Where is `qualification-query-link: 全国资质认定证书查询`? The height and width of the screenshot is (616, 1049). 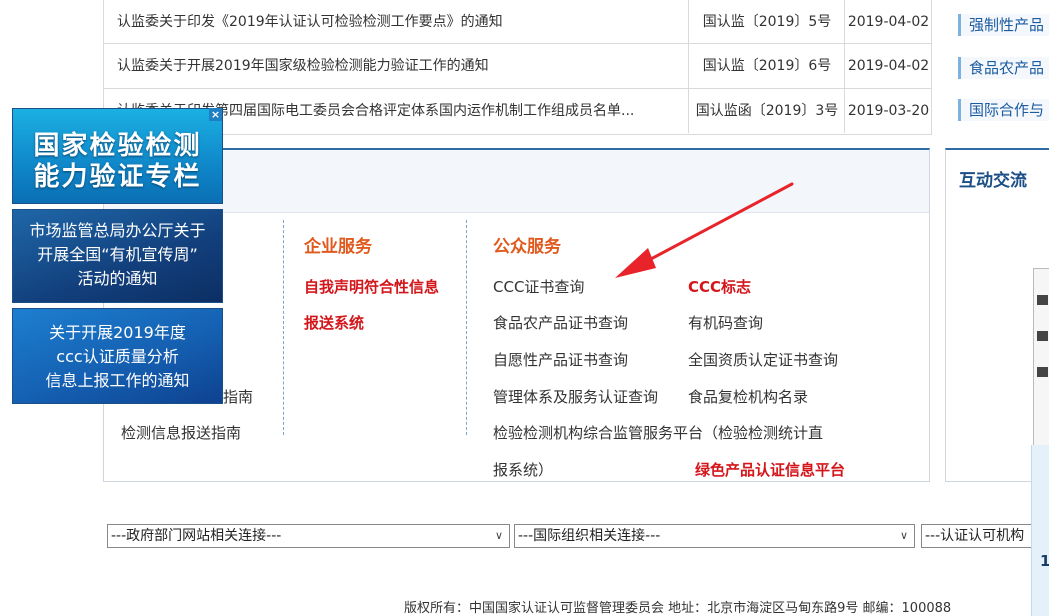 qualification-query-link: 全国资质认定证书查询 is located at coordinates (763, 359).